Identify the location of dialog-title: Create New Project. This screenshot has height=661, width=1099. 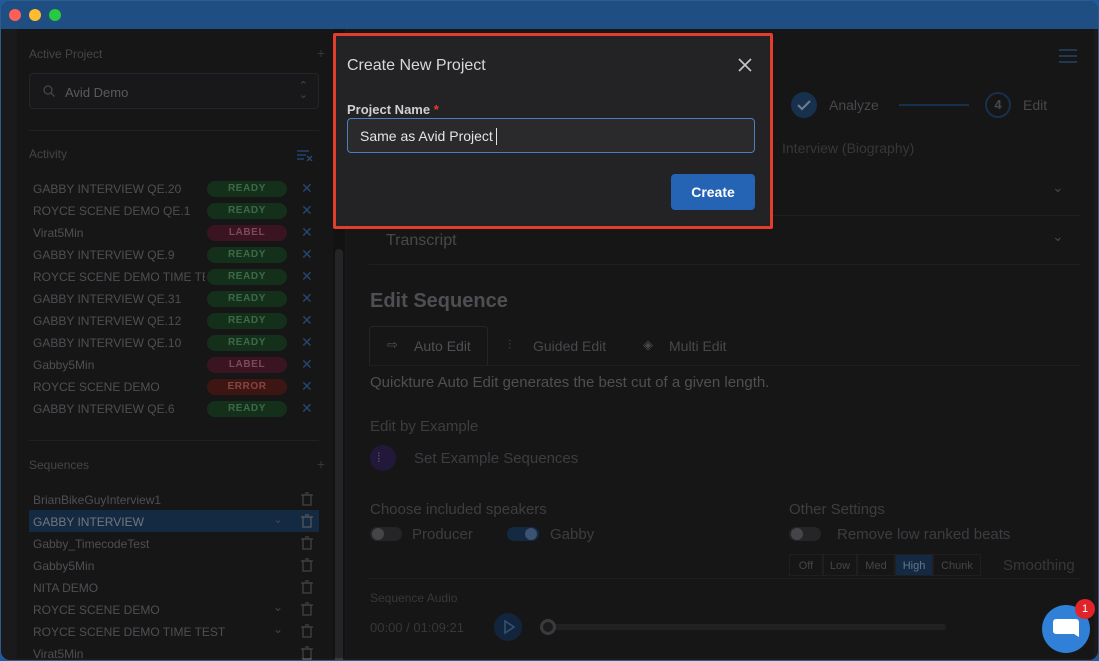
(416, 65).